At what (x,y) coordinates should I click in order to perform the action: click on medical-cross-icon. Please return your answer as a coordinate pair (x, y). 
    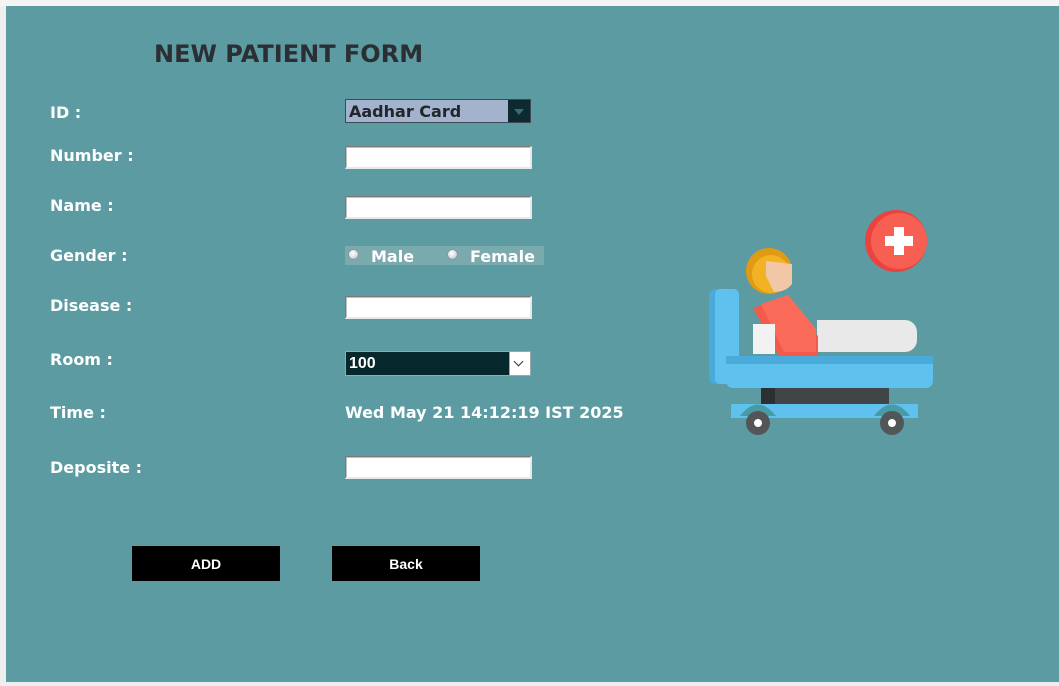
    Looking at the image, I should click on (896, 241).